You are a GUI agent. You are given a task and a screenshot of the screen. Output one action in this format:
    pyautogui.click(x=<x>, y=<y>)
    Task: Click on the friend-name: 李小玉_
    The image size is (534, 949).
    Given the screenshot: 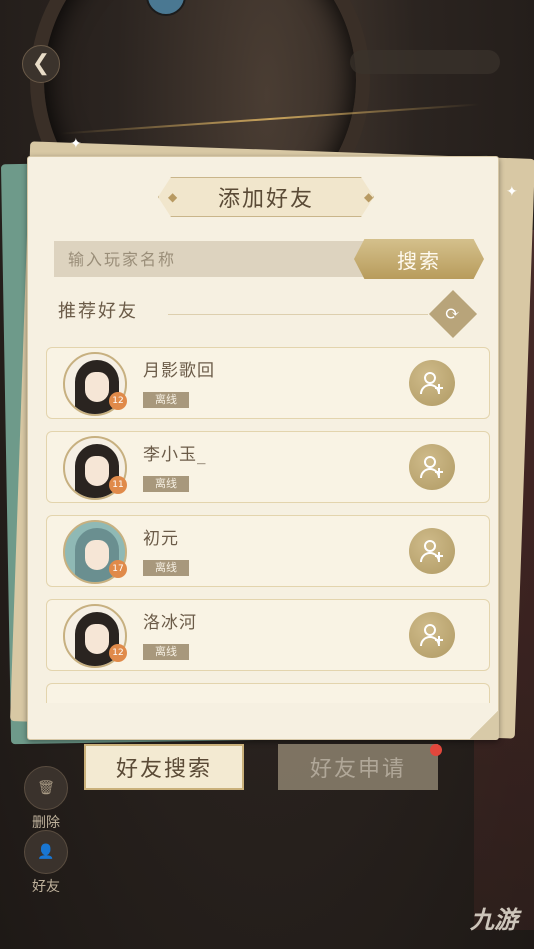 What is the action you would take?
    pyautogui.click(x=175, y=455)
    